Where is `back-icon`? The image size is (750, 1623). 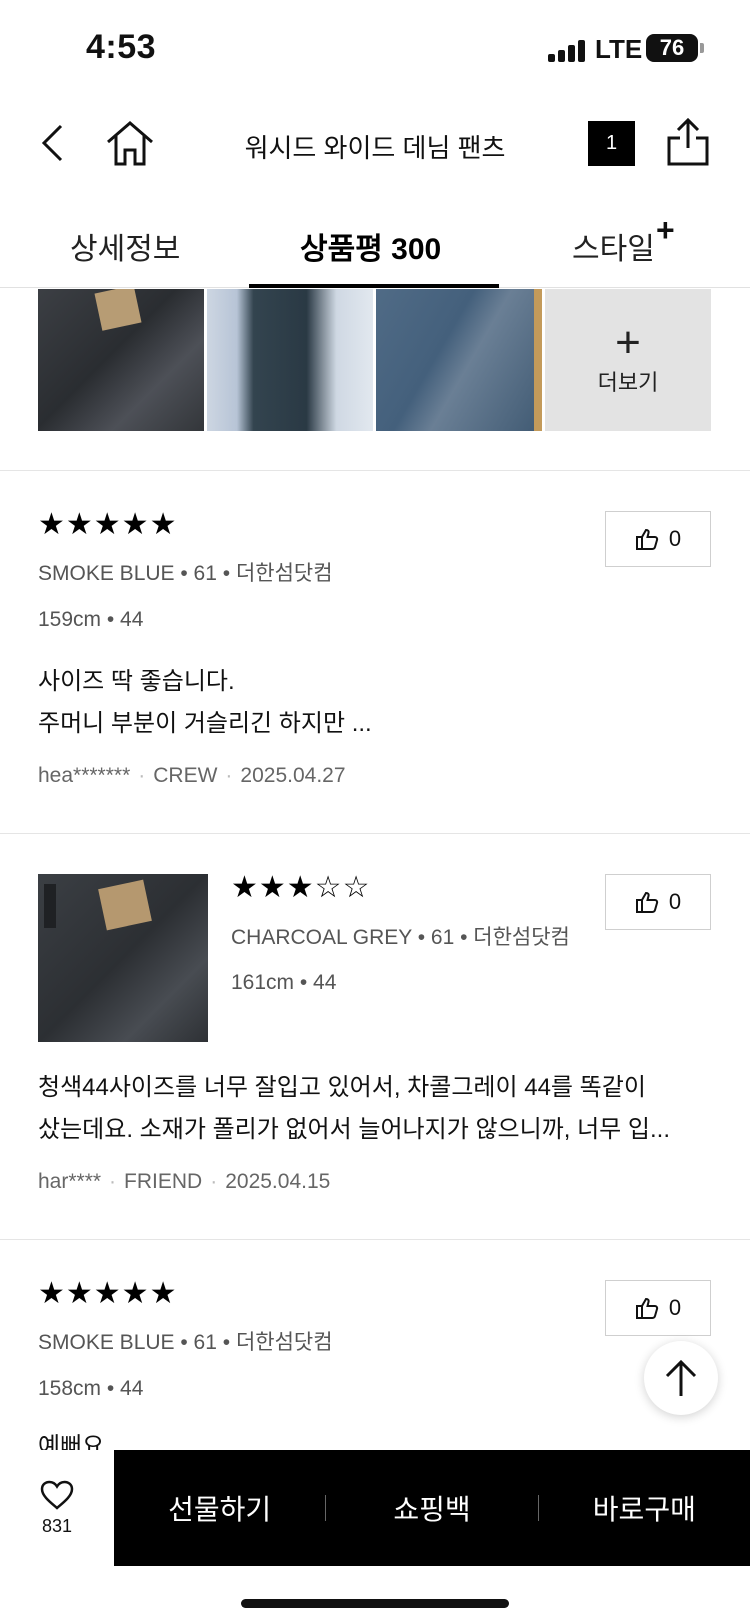 back-icon is located at coordinates (52, 143).